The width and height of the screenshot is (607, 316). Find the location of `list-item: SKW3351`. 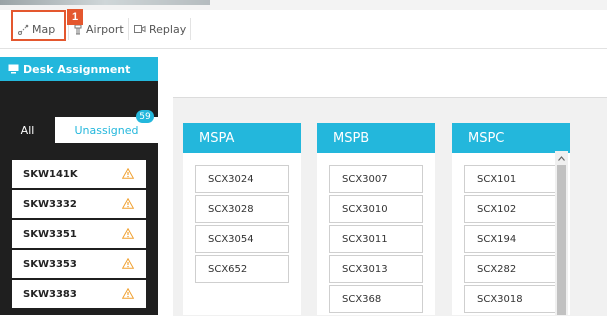

list-item: SKW3351 is located at coordinates (79, 234).